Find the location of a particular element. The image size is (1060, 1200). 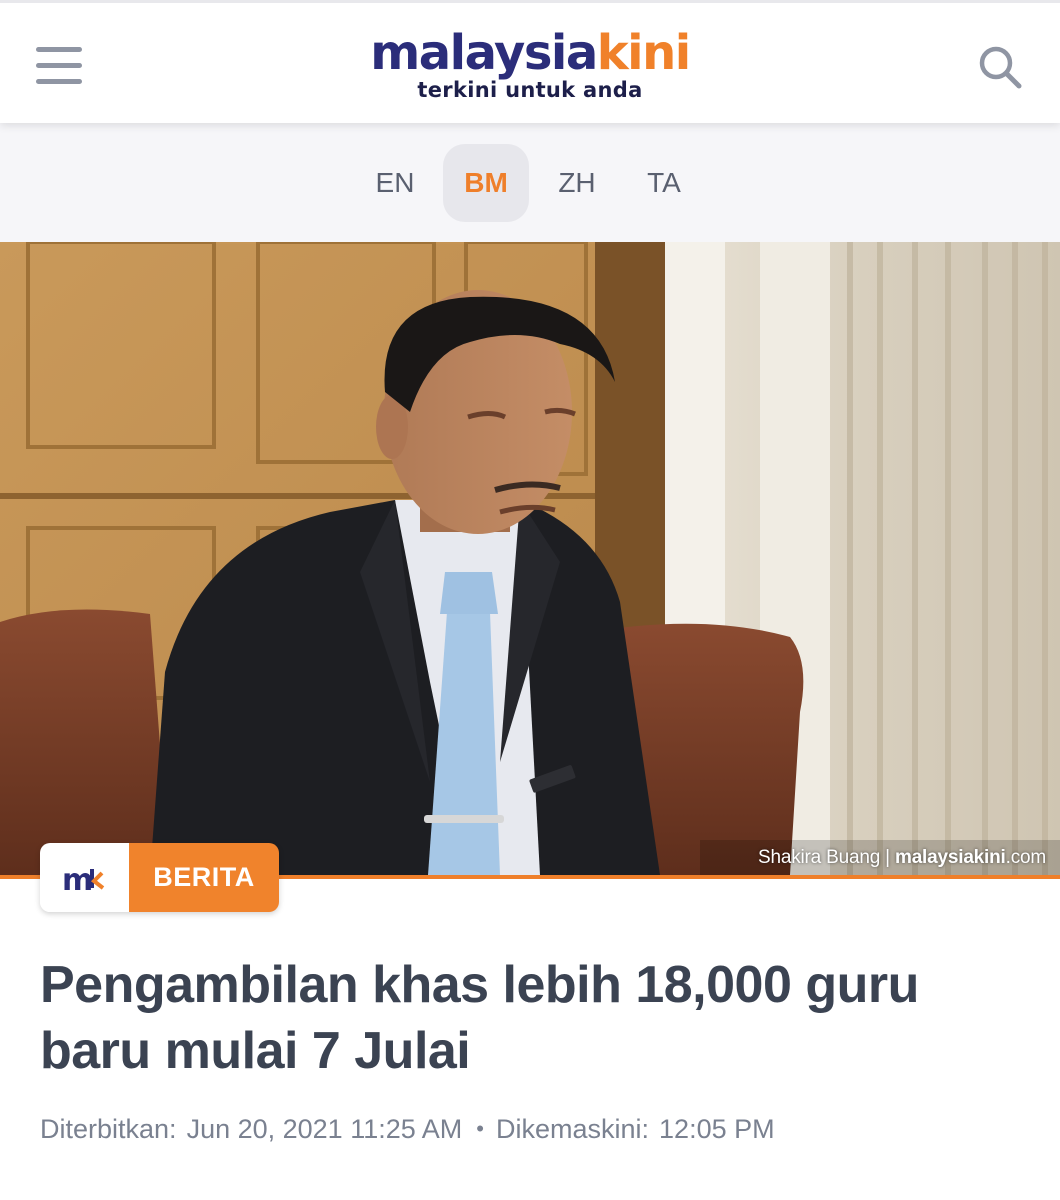

updated-time: 12:05 PM is located at coordinates (717, 1129).